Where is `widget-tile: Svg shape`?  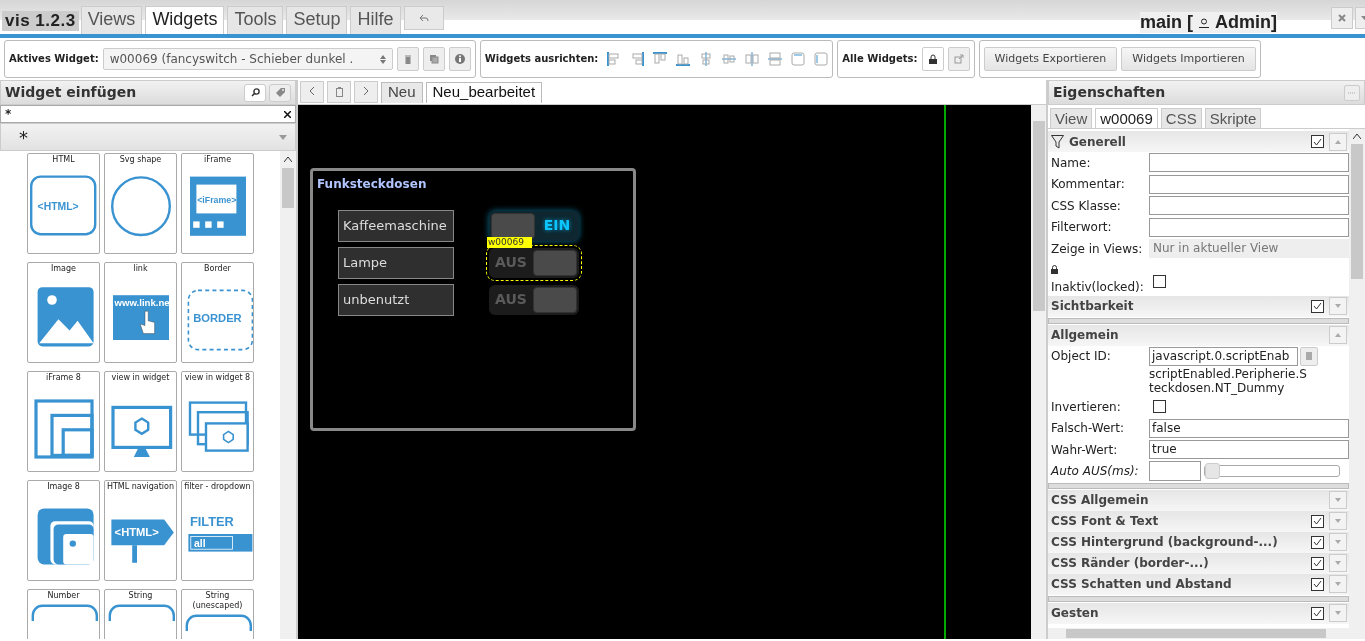
widget-tile: Svg shape is located at coordinates (140, 203).